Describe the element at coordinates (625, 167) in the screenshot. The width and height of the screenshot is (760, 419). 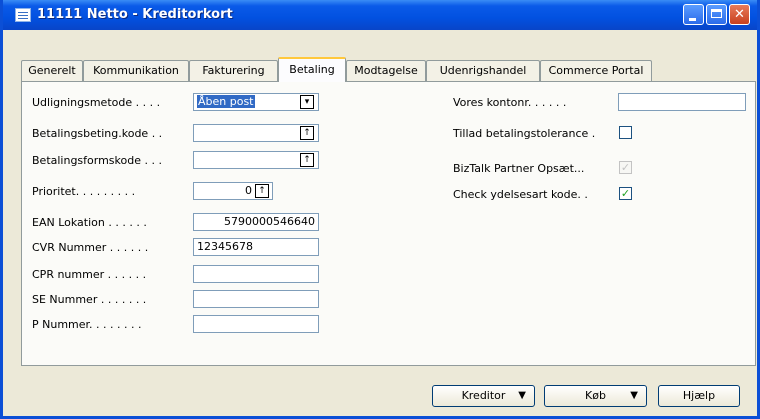
I see `biztalk-partner-checkbox: ✓` at that location.